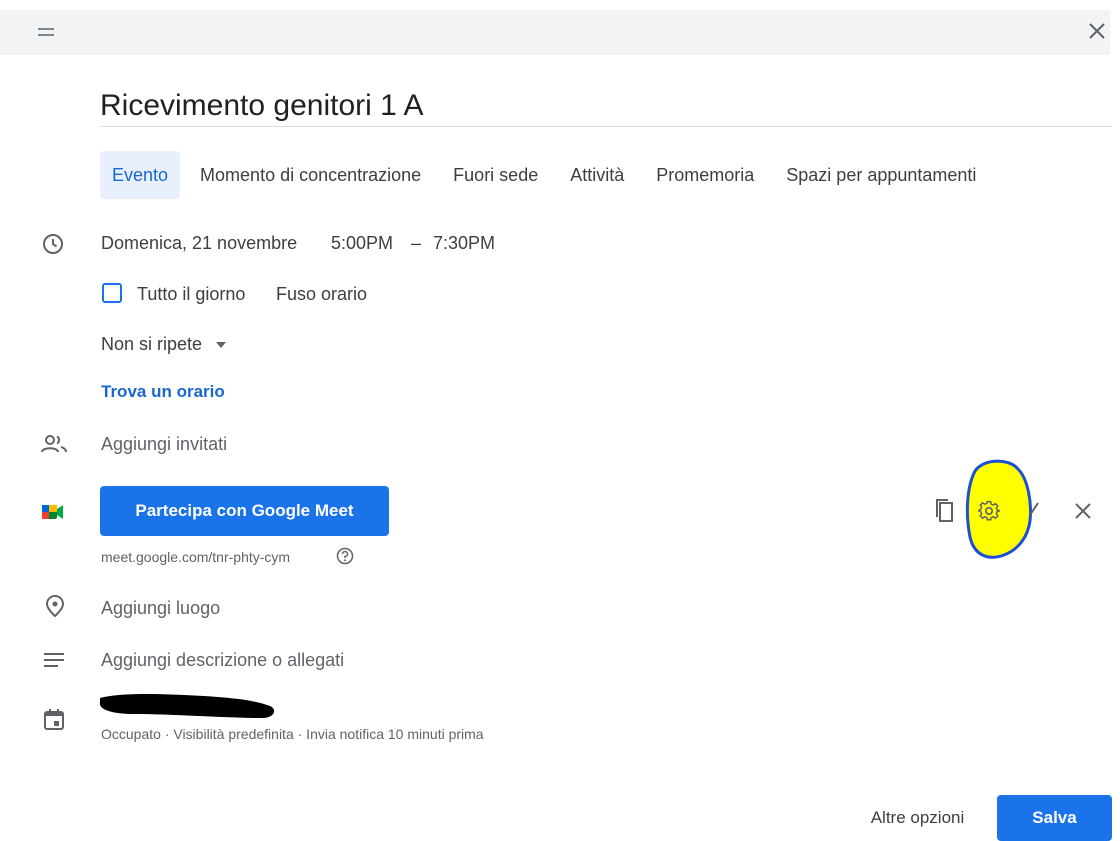 The width and height of the screenshot is (1120, 841). I want to click on remove-meet-icon, so click(1083, 511).